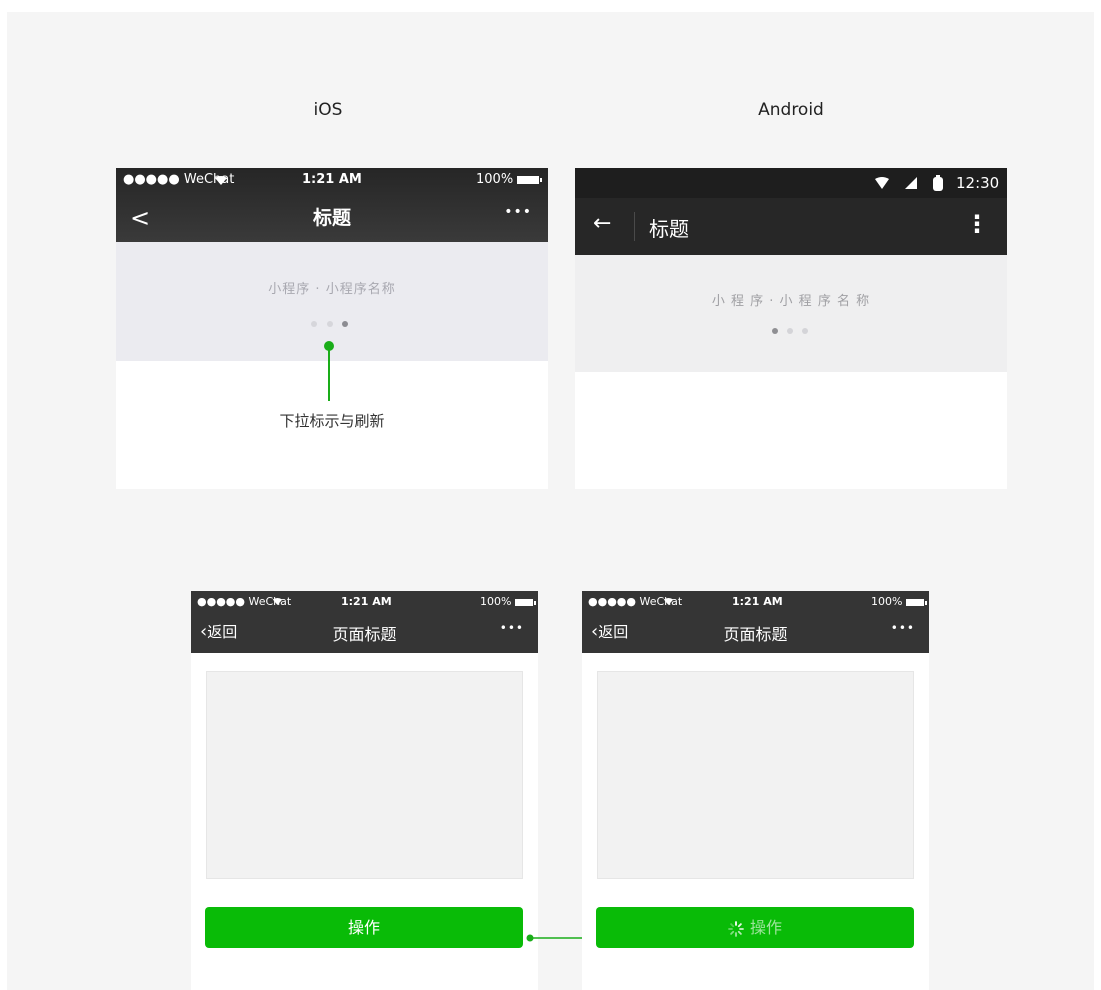  I want to click on ios-label: iOS, so click(328, 110).